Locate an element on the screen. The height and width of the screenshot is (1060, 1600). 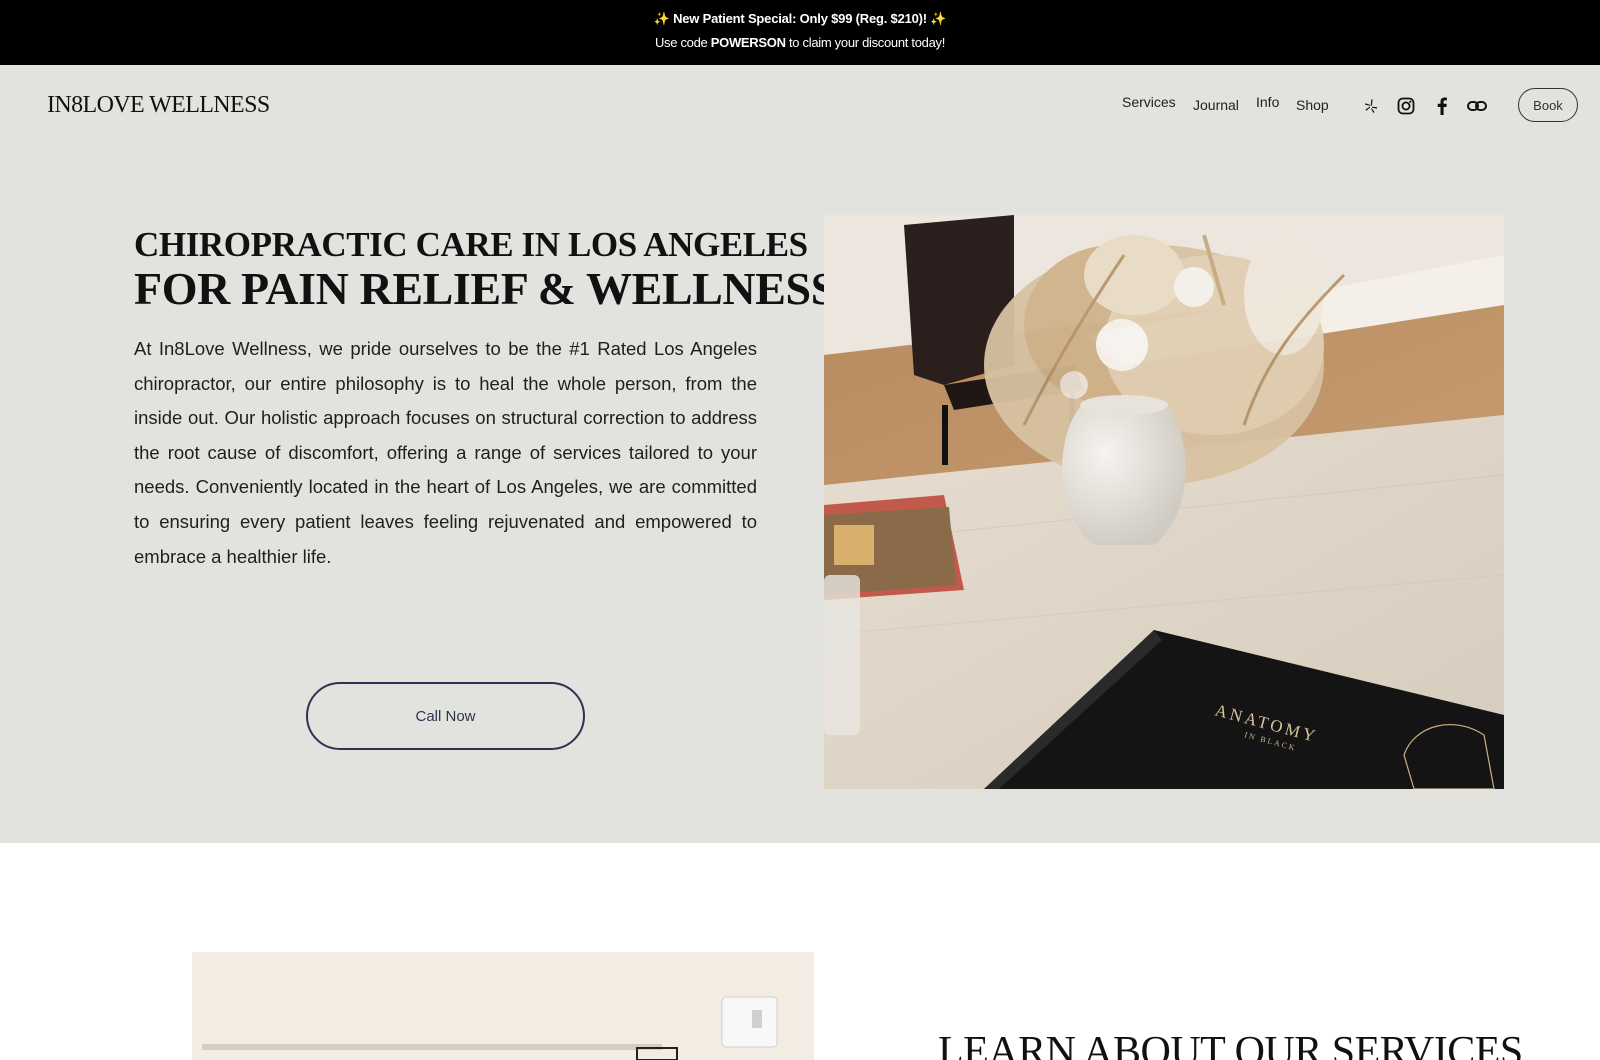
instagram-icon is located at coordinates (1406, 106).